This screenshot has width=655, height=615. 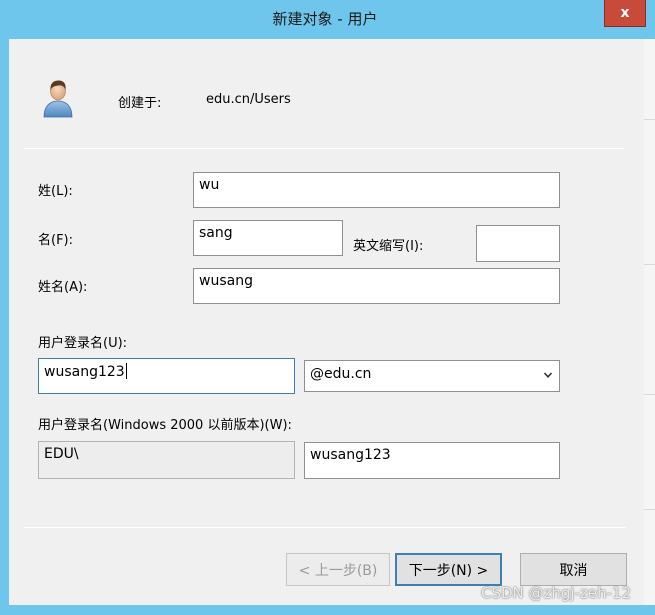 I want to click on close-button: x, so click(x=625, y=13).